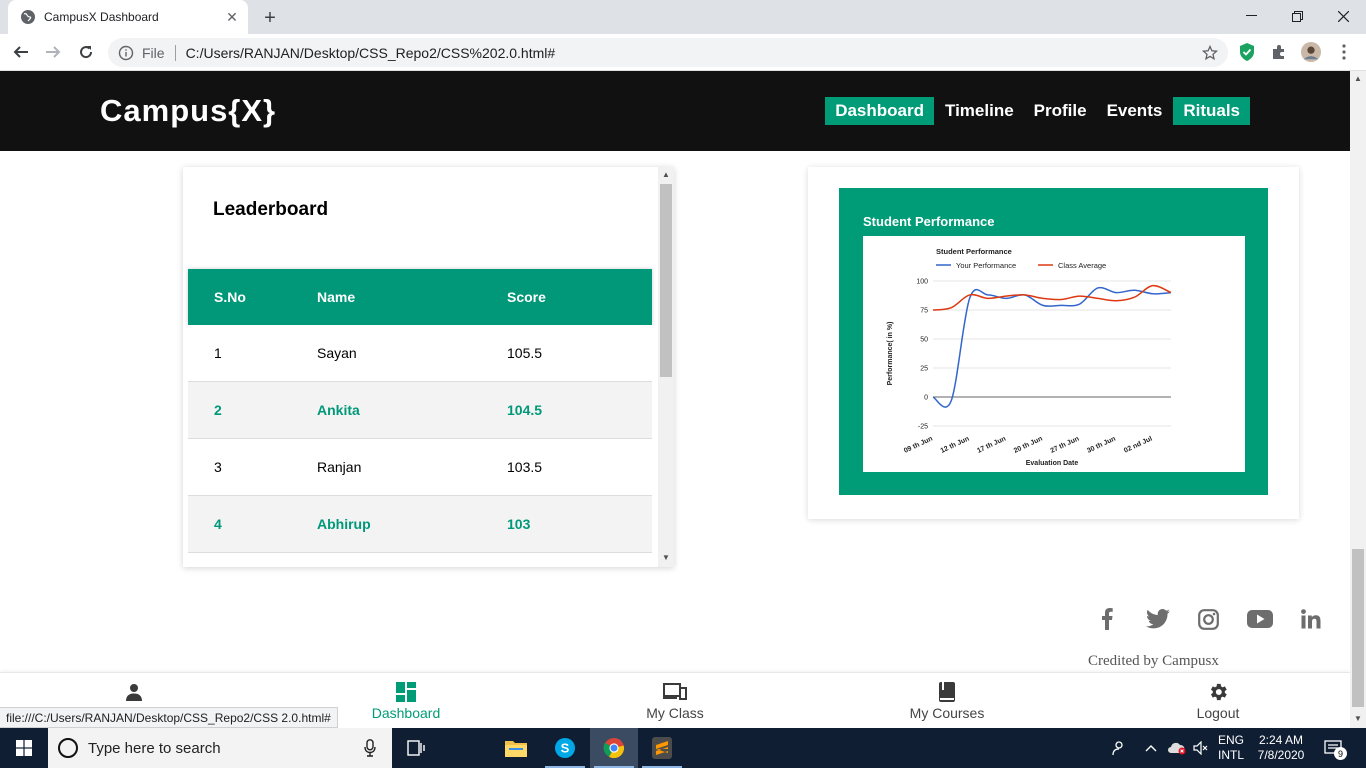 The image size is (1366, 768). What do you see at coordinates (232, 17) in the screenshot?
I see `close-tab-icon: ✕` at bounding box center [232, 17].